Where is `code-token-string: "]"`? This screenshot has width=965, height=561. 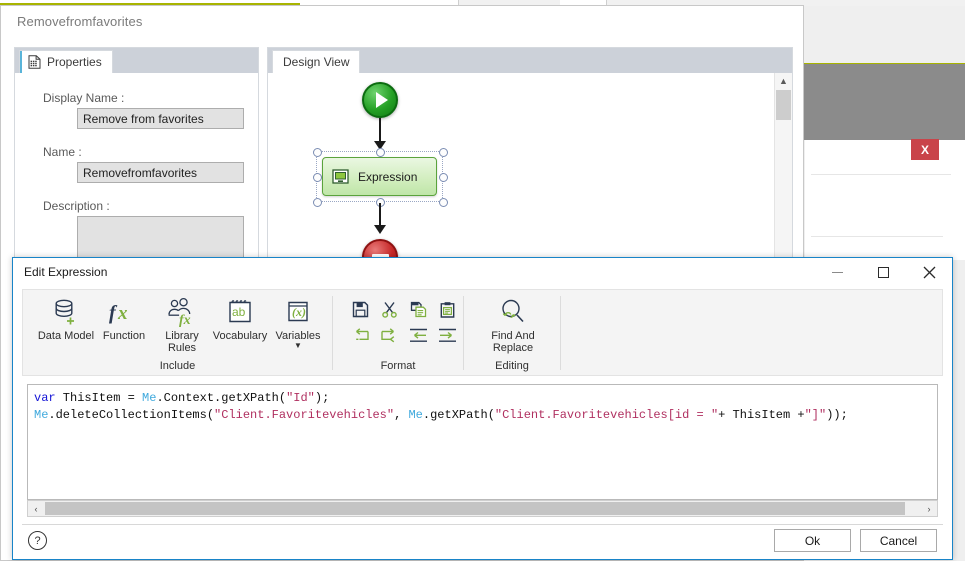 code-token-string: "]" is located at coordinates (815, 415).